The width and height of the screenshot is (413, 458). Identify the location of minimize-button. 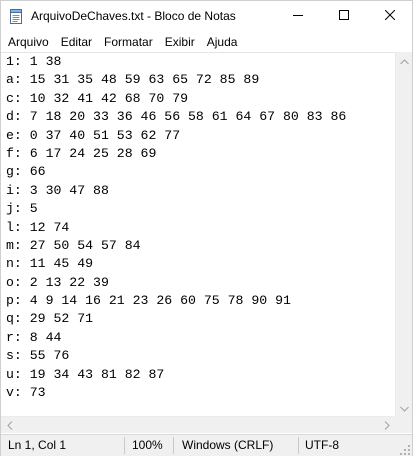
(298, 16).